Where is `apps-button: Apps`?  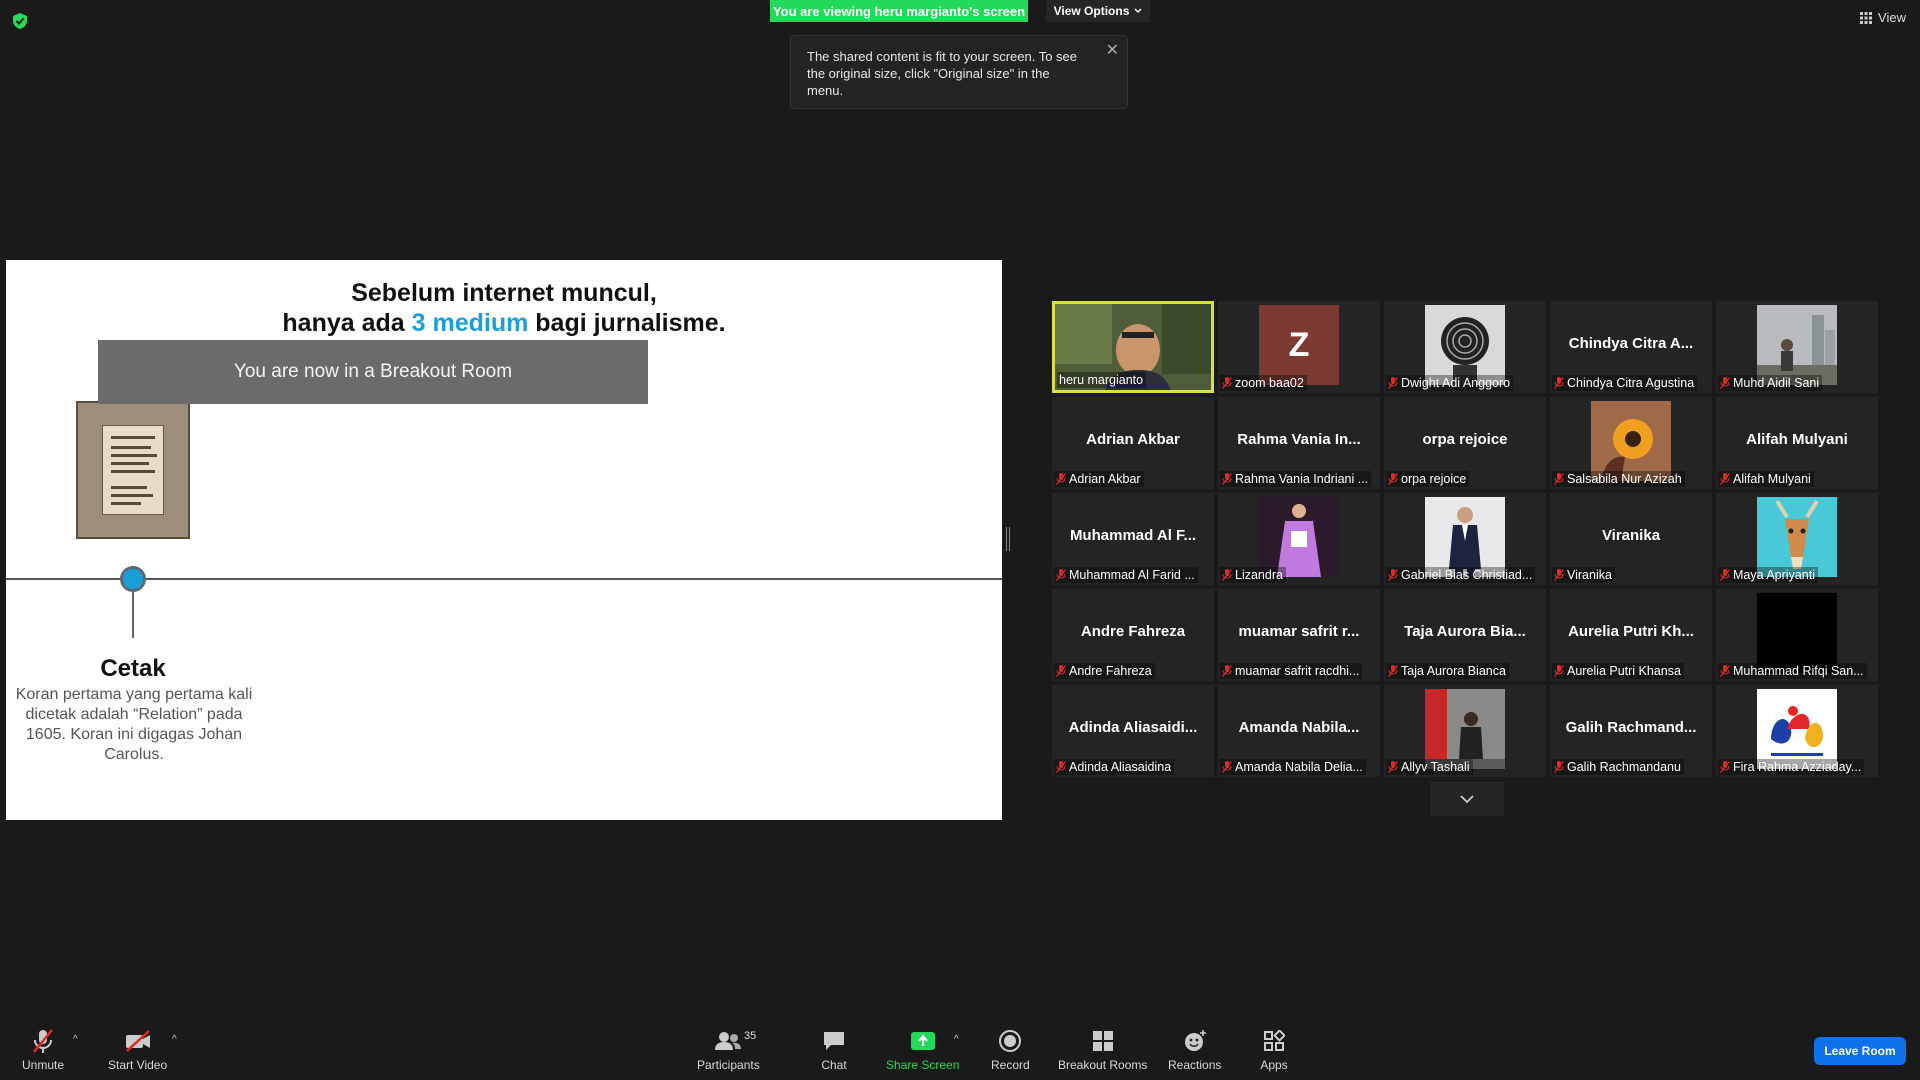
apps-button: Apps is located at coordinates (1274, 1050).